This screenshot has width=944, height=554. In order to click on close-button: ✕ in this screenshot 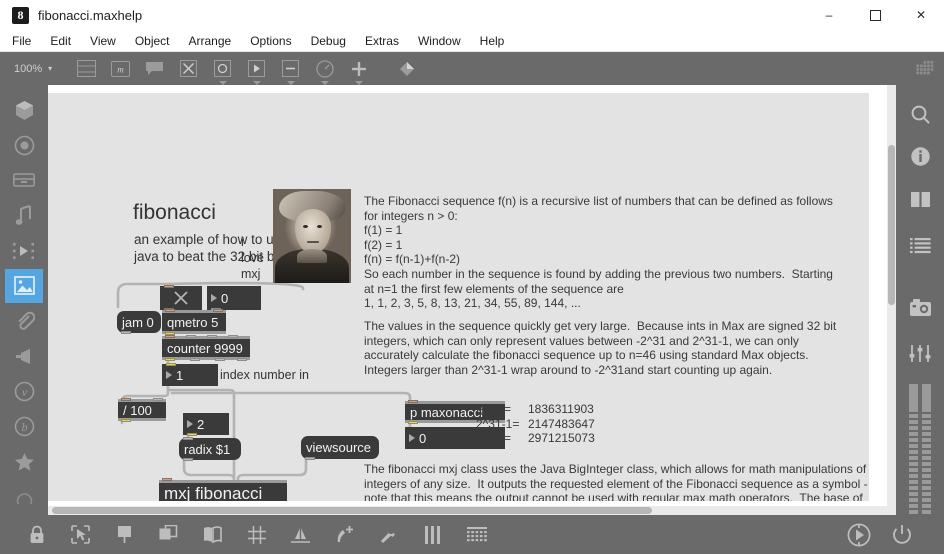, I will do `click(921, 15)`.